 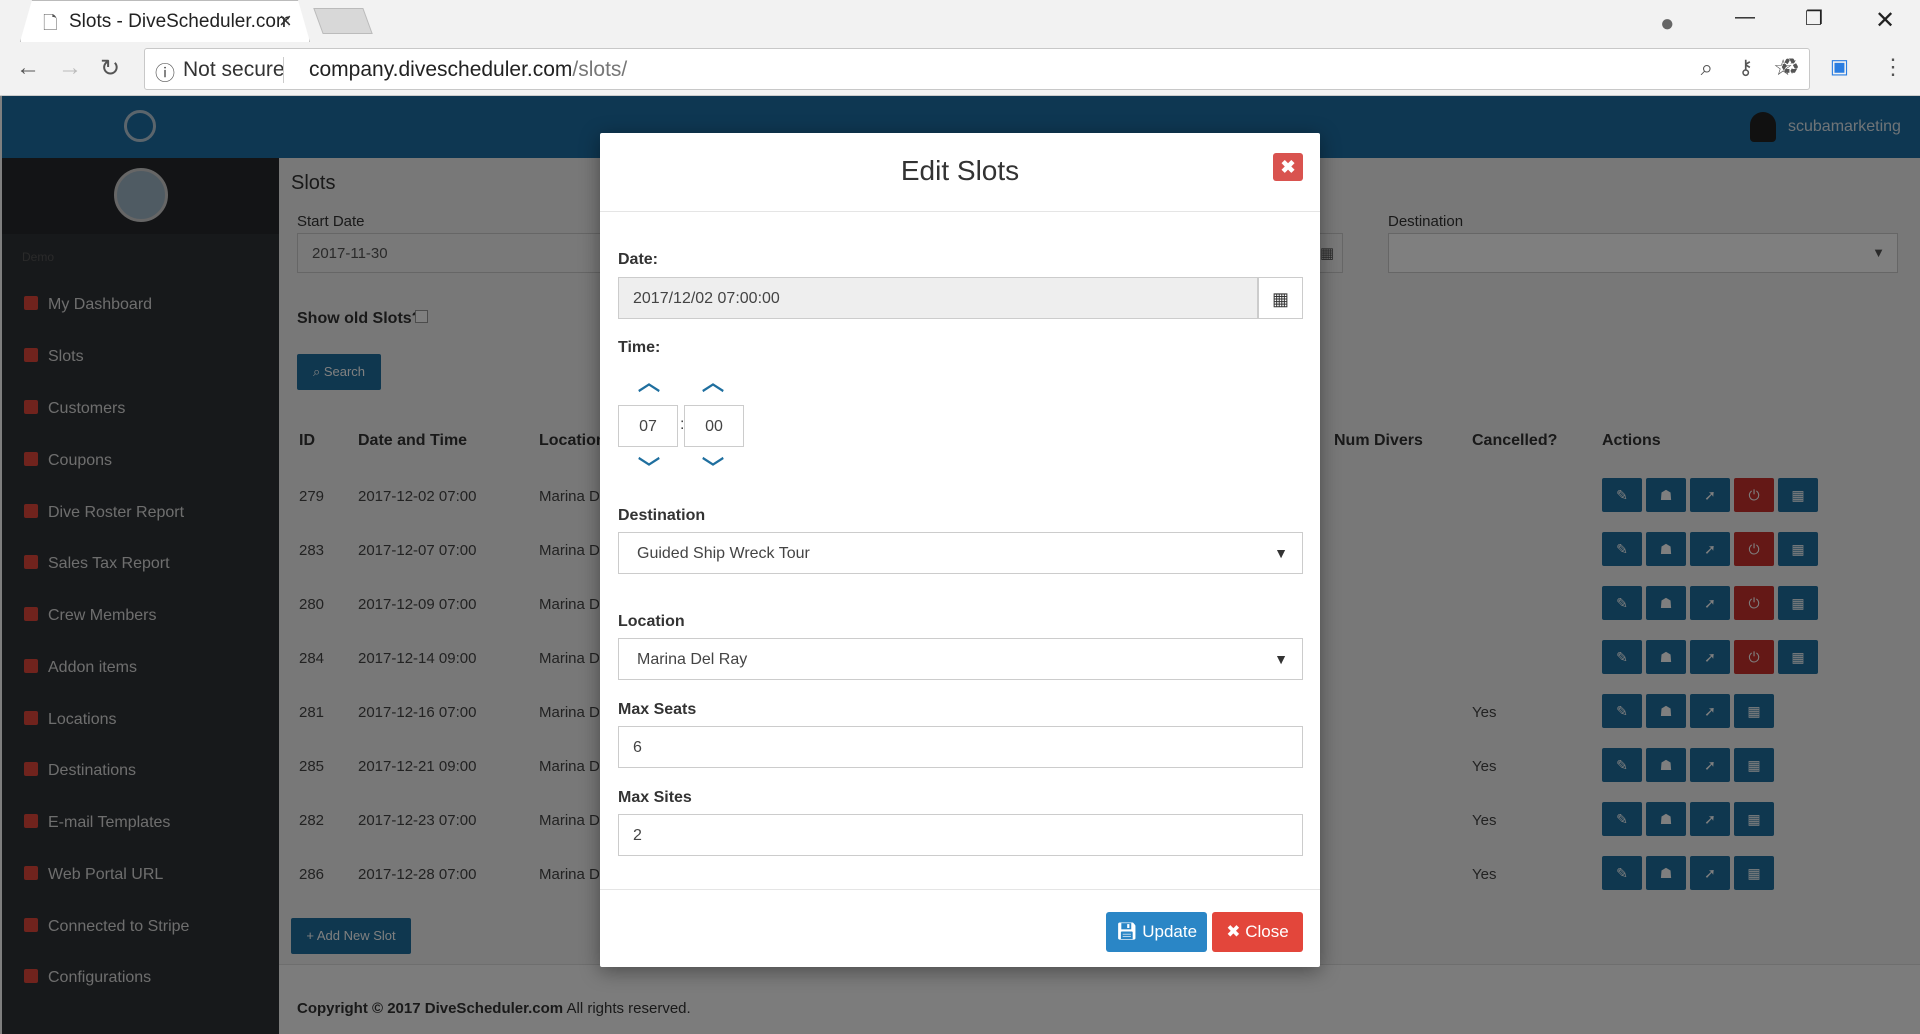 What do you see at coordinates (343, 21) in the screenshot?
I see `new-tab-button` at bounding box center [343, 21].